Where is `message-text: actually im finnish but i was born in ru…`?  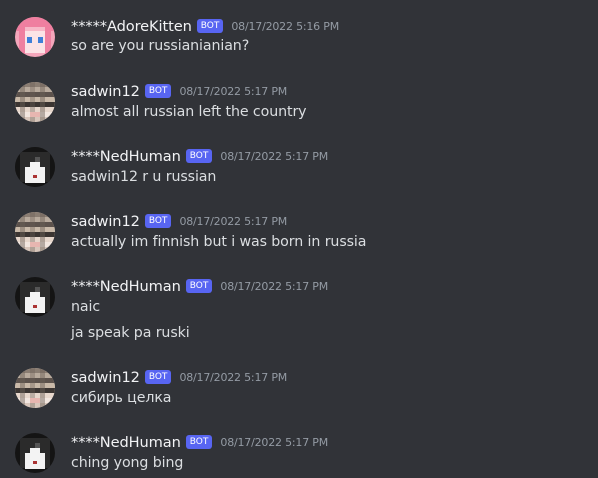
message-text: actually im finnish but i was born in ru… is located at coordinates (219, 242).